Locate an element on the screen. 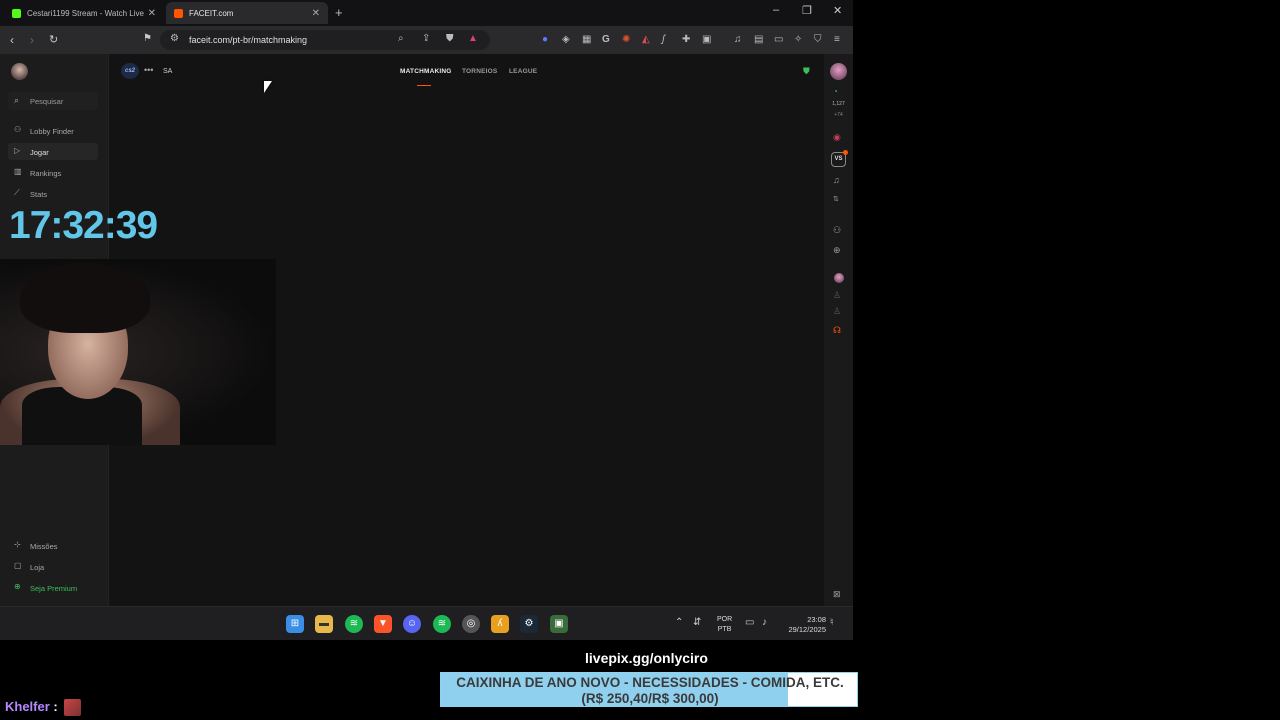 This screenshot has height=720, width=1280. goal-amount: (R$ 250,40/R$ 300,00) is located at coordinates (650, 698).